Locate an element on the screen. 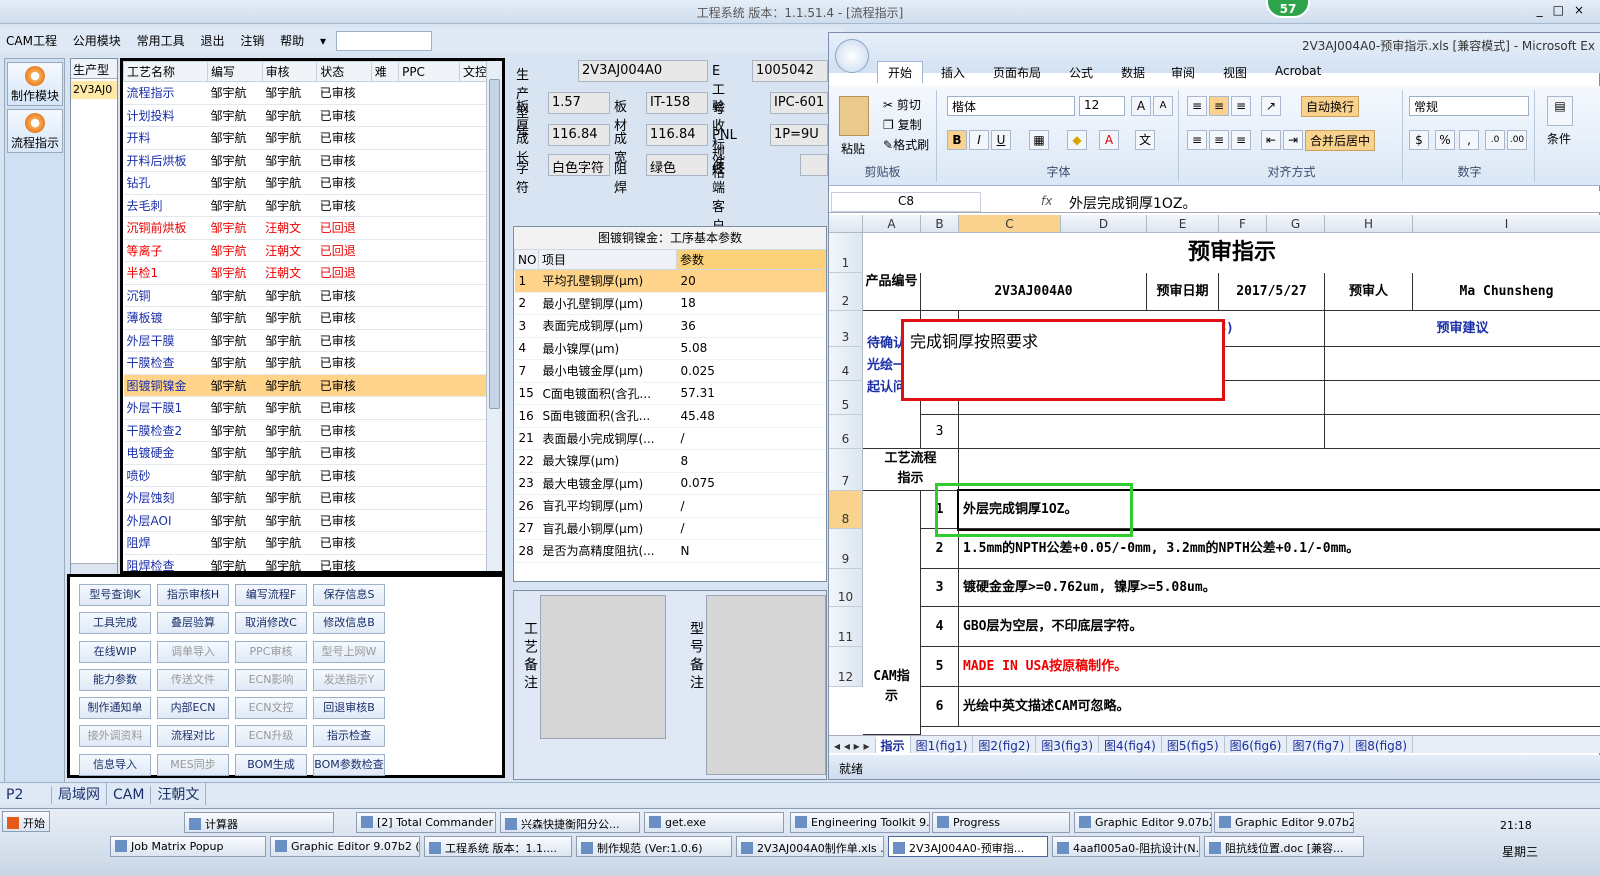  merge-center-button: 合并后居中 is located at coordinates (1340, 140).